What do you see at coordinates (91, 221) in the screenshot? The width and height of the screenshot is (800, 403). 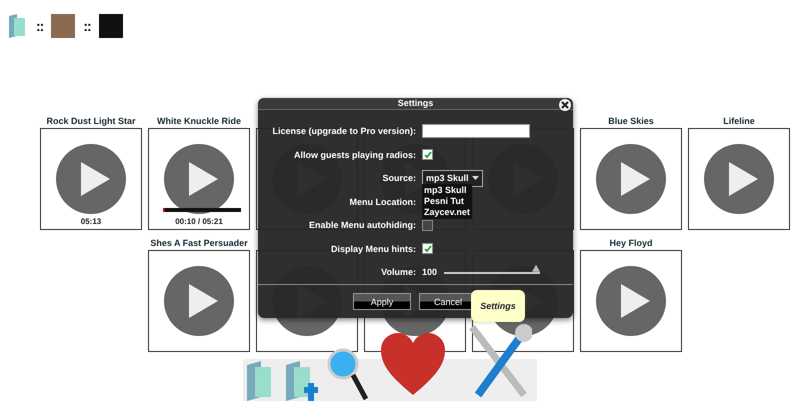 I see `track-time: 05:13` at bounding box center [91, 221].